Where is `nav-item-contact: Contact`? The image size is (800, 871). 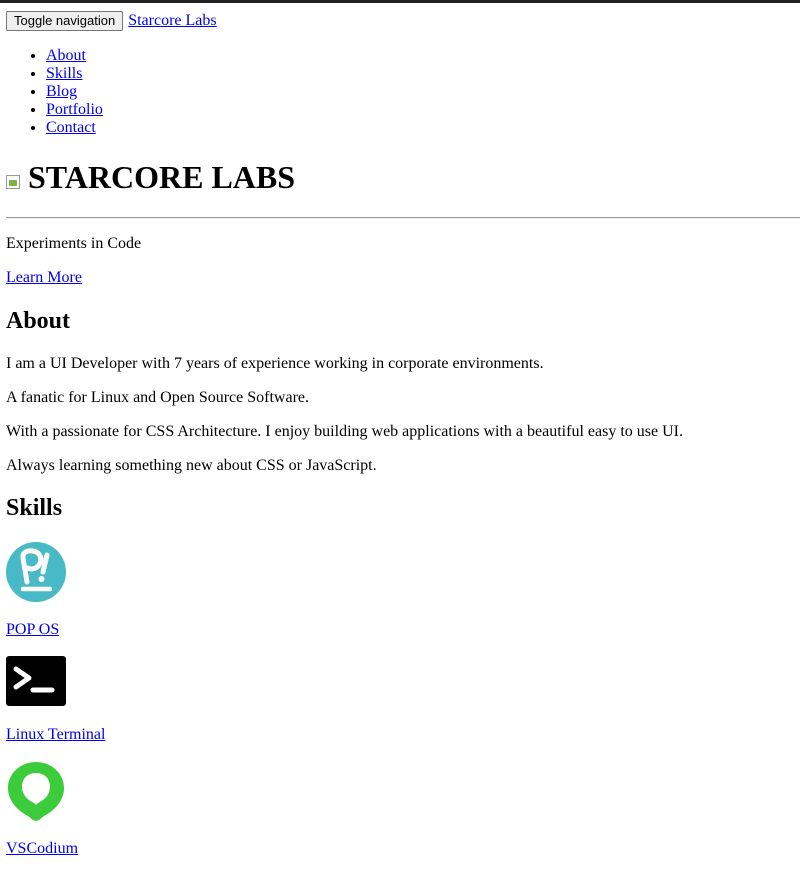
nav-item-contact: Contact is located at coordinates (74, 128).